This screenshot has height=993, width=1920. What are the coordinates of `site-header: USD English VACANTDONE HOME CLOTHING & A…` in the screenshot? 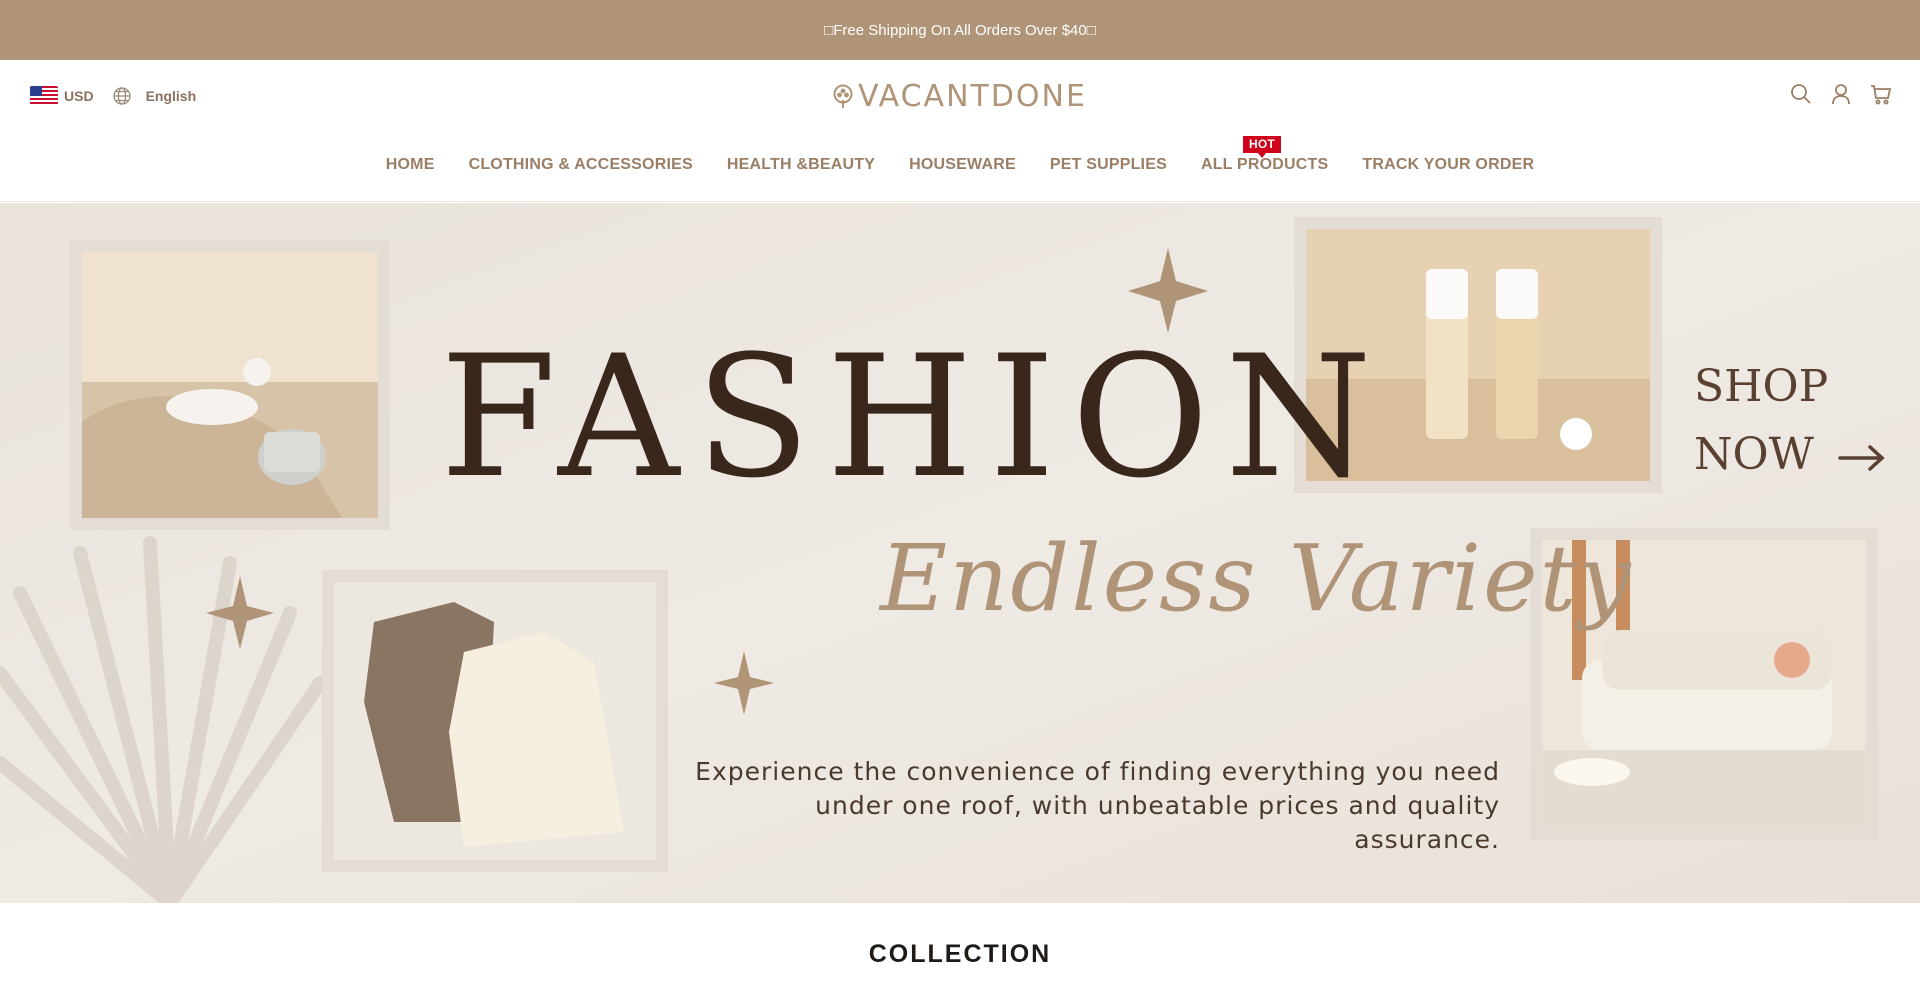 It's located at (960, 131).